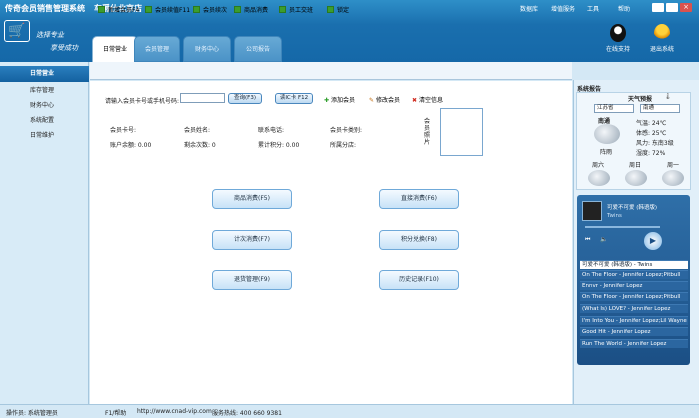 The width and height of the screenshot is (699, 418). Describe the element at coordinates (651, 133) in the screenshot. I see `feels-like: 体感: 25℃` at that location.